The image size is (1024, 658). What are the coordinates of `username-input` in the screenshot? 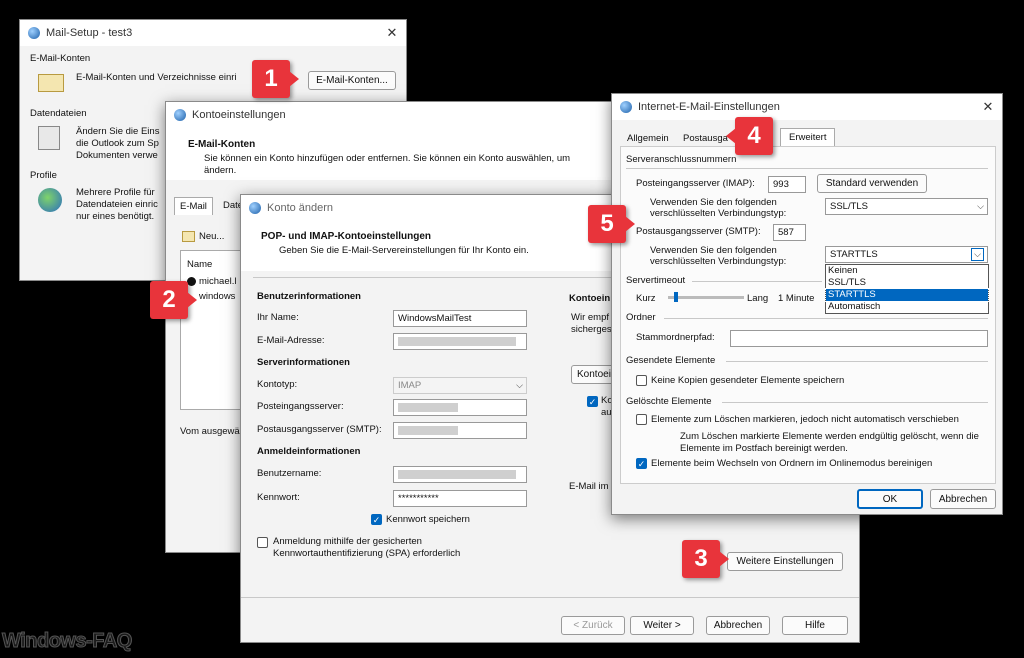 It's located at (460, 474).